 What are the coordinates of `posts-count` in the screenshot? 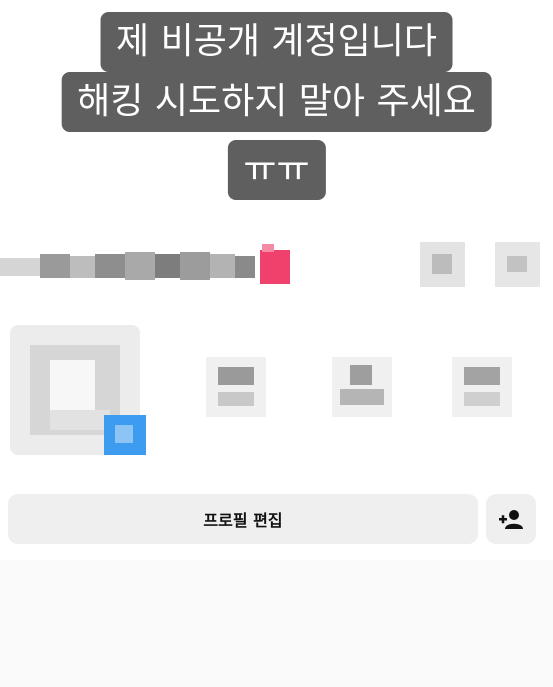 It's located at (236, 387).